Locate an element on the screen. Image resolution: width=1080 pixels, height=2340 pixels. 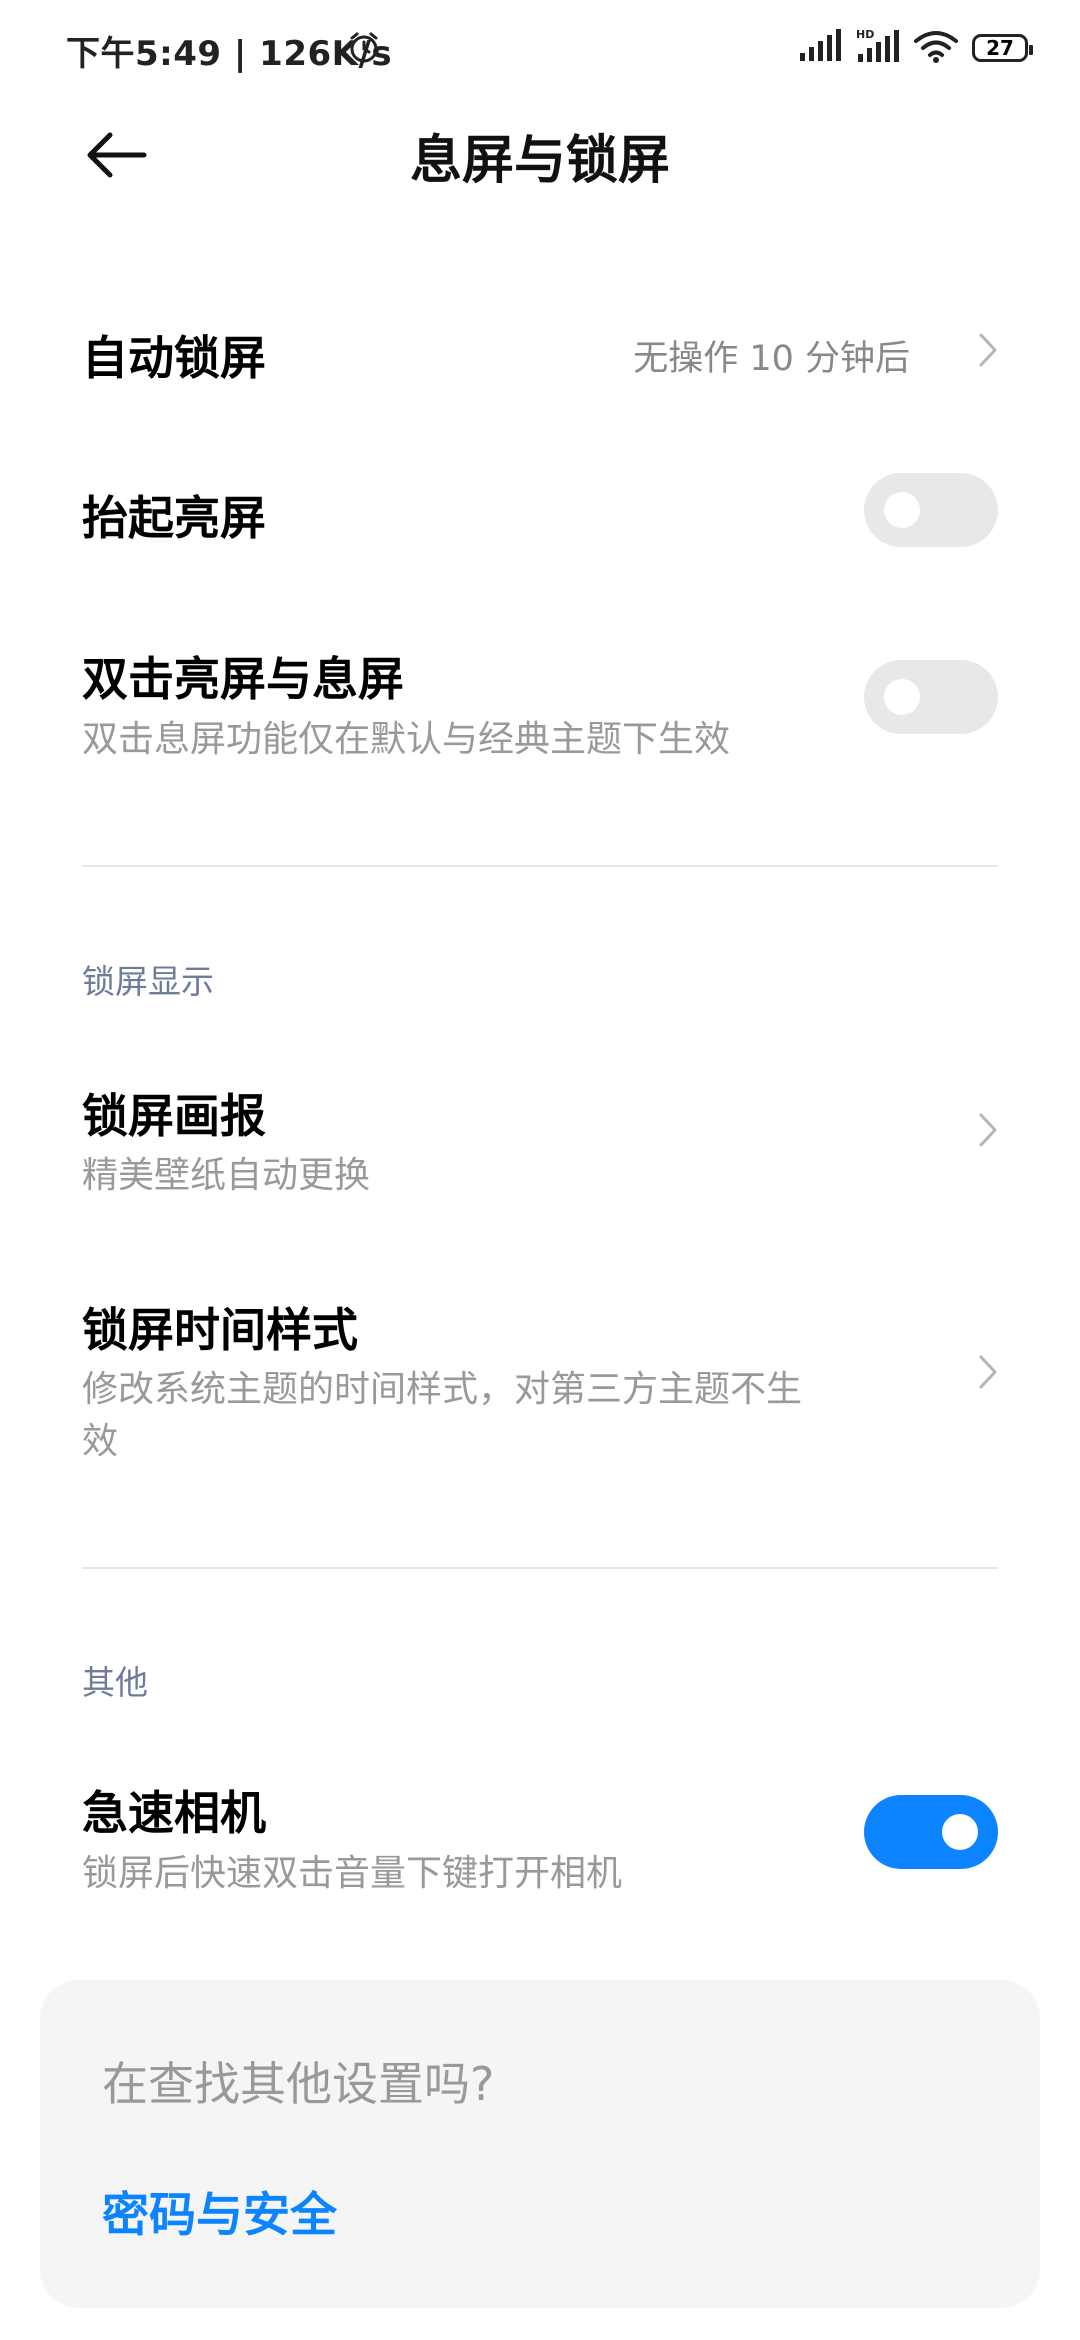
hd-signal-icon: HD is located at coordinates (878, 48).